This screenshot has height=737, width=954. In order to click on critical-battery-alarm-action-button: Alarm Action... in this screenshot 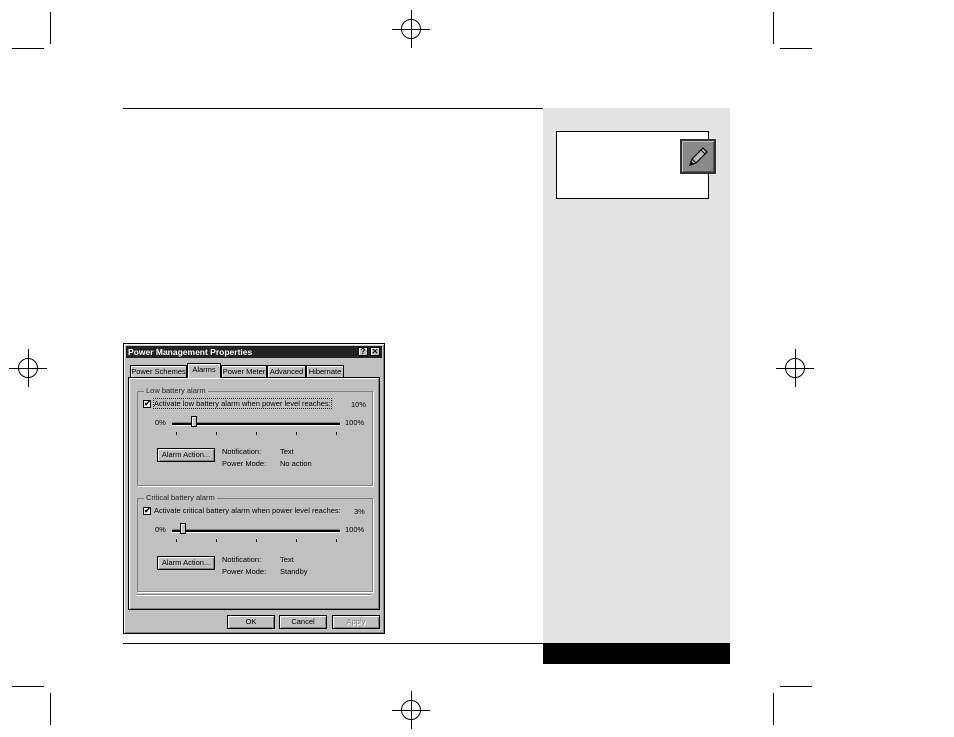, I will do `click(186, 563)`.